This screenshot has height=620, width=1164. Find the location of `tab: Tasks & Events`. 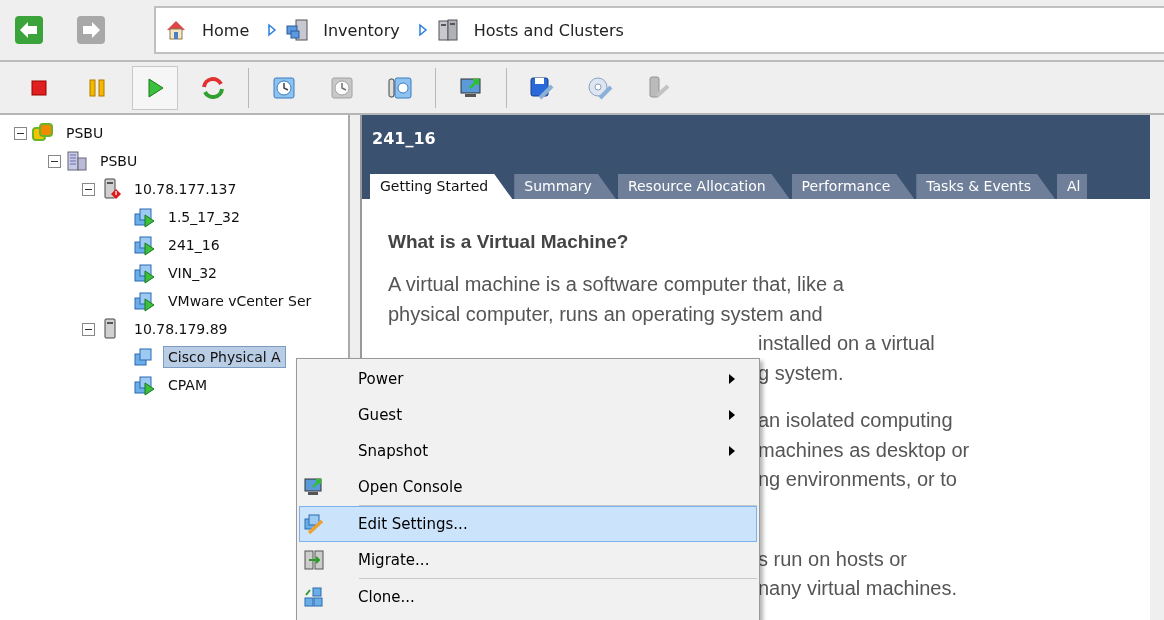

tab: Tasks & Events is located at coordinates (986, 186).